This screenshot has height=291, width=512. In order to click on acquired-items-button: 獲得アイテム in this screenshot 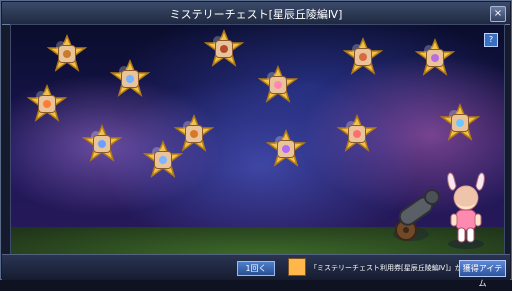, I will do `click(482, 274)`.